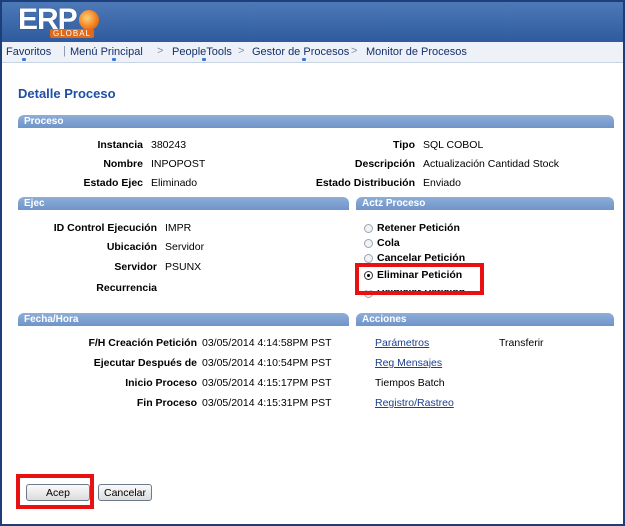  Describe the element at coordinates (88, 20) in the screenshot. I see `logo-globe-icon` at that location.